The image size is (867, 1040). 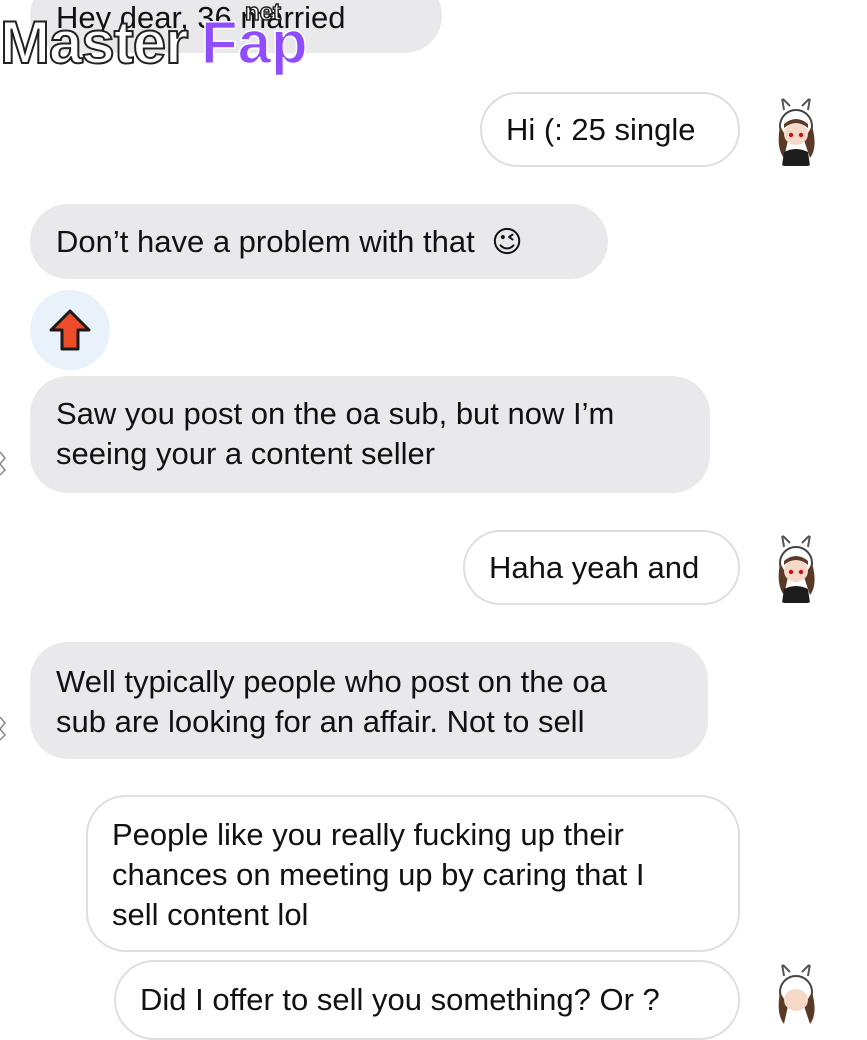 I want to click on reaction-badge, so click(x=70, y=330).